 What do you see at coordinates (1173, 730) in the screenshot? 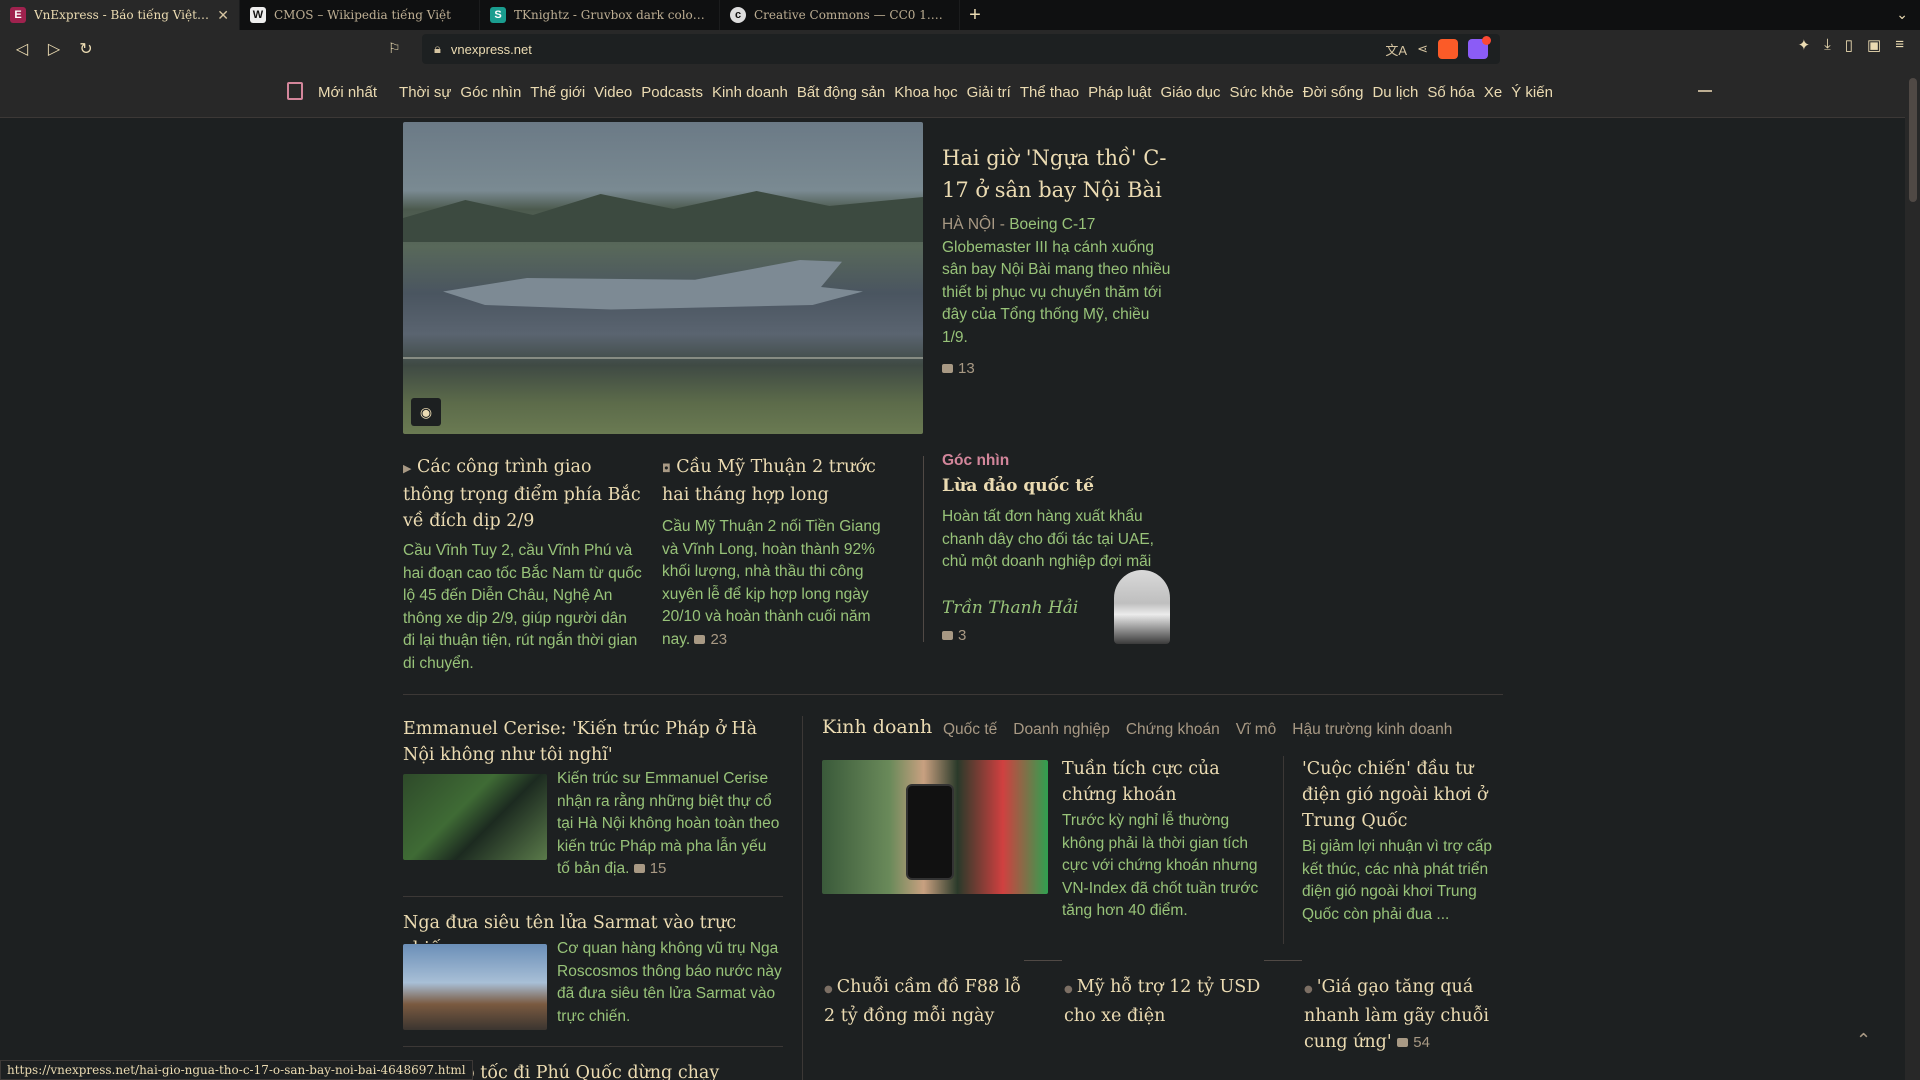
I see `subsection-link: Chứng khoán` at bounding box center [1173, 730].